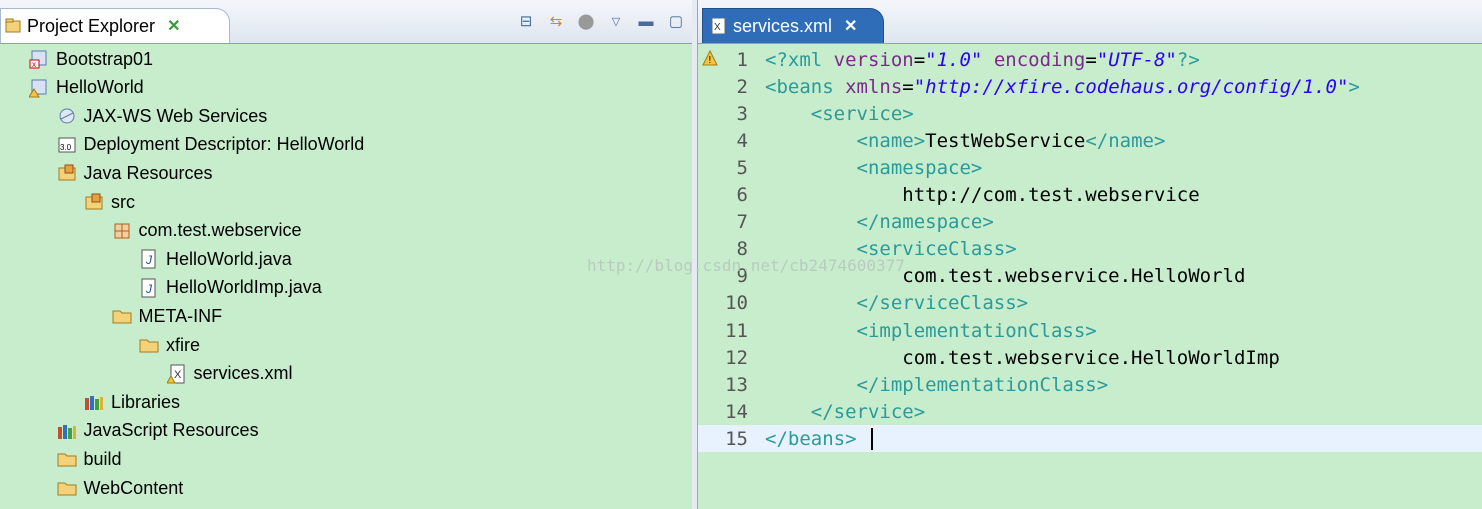 The height and width of the screenshot is (509, 1482). Describe the element at coordinates (839, 114) in the screenshot. I see `code-text: <service>` at that location.